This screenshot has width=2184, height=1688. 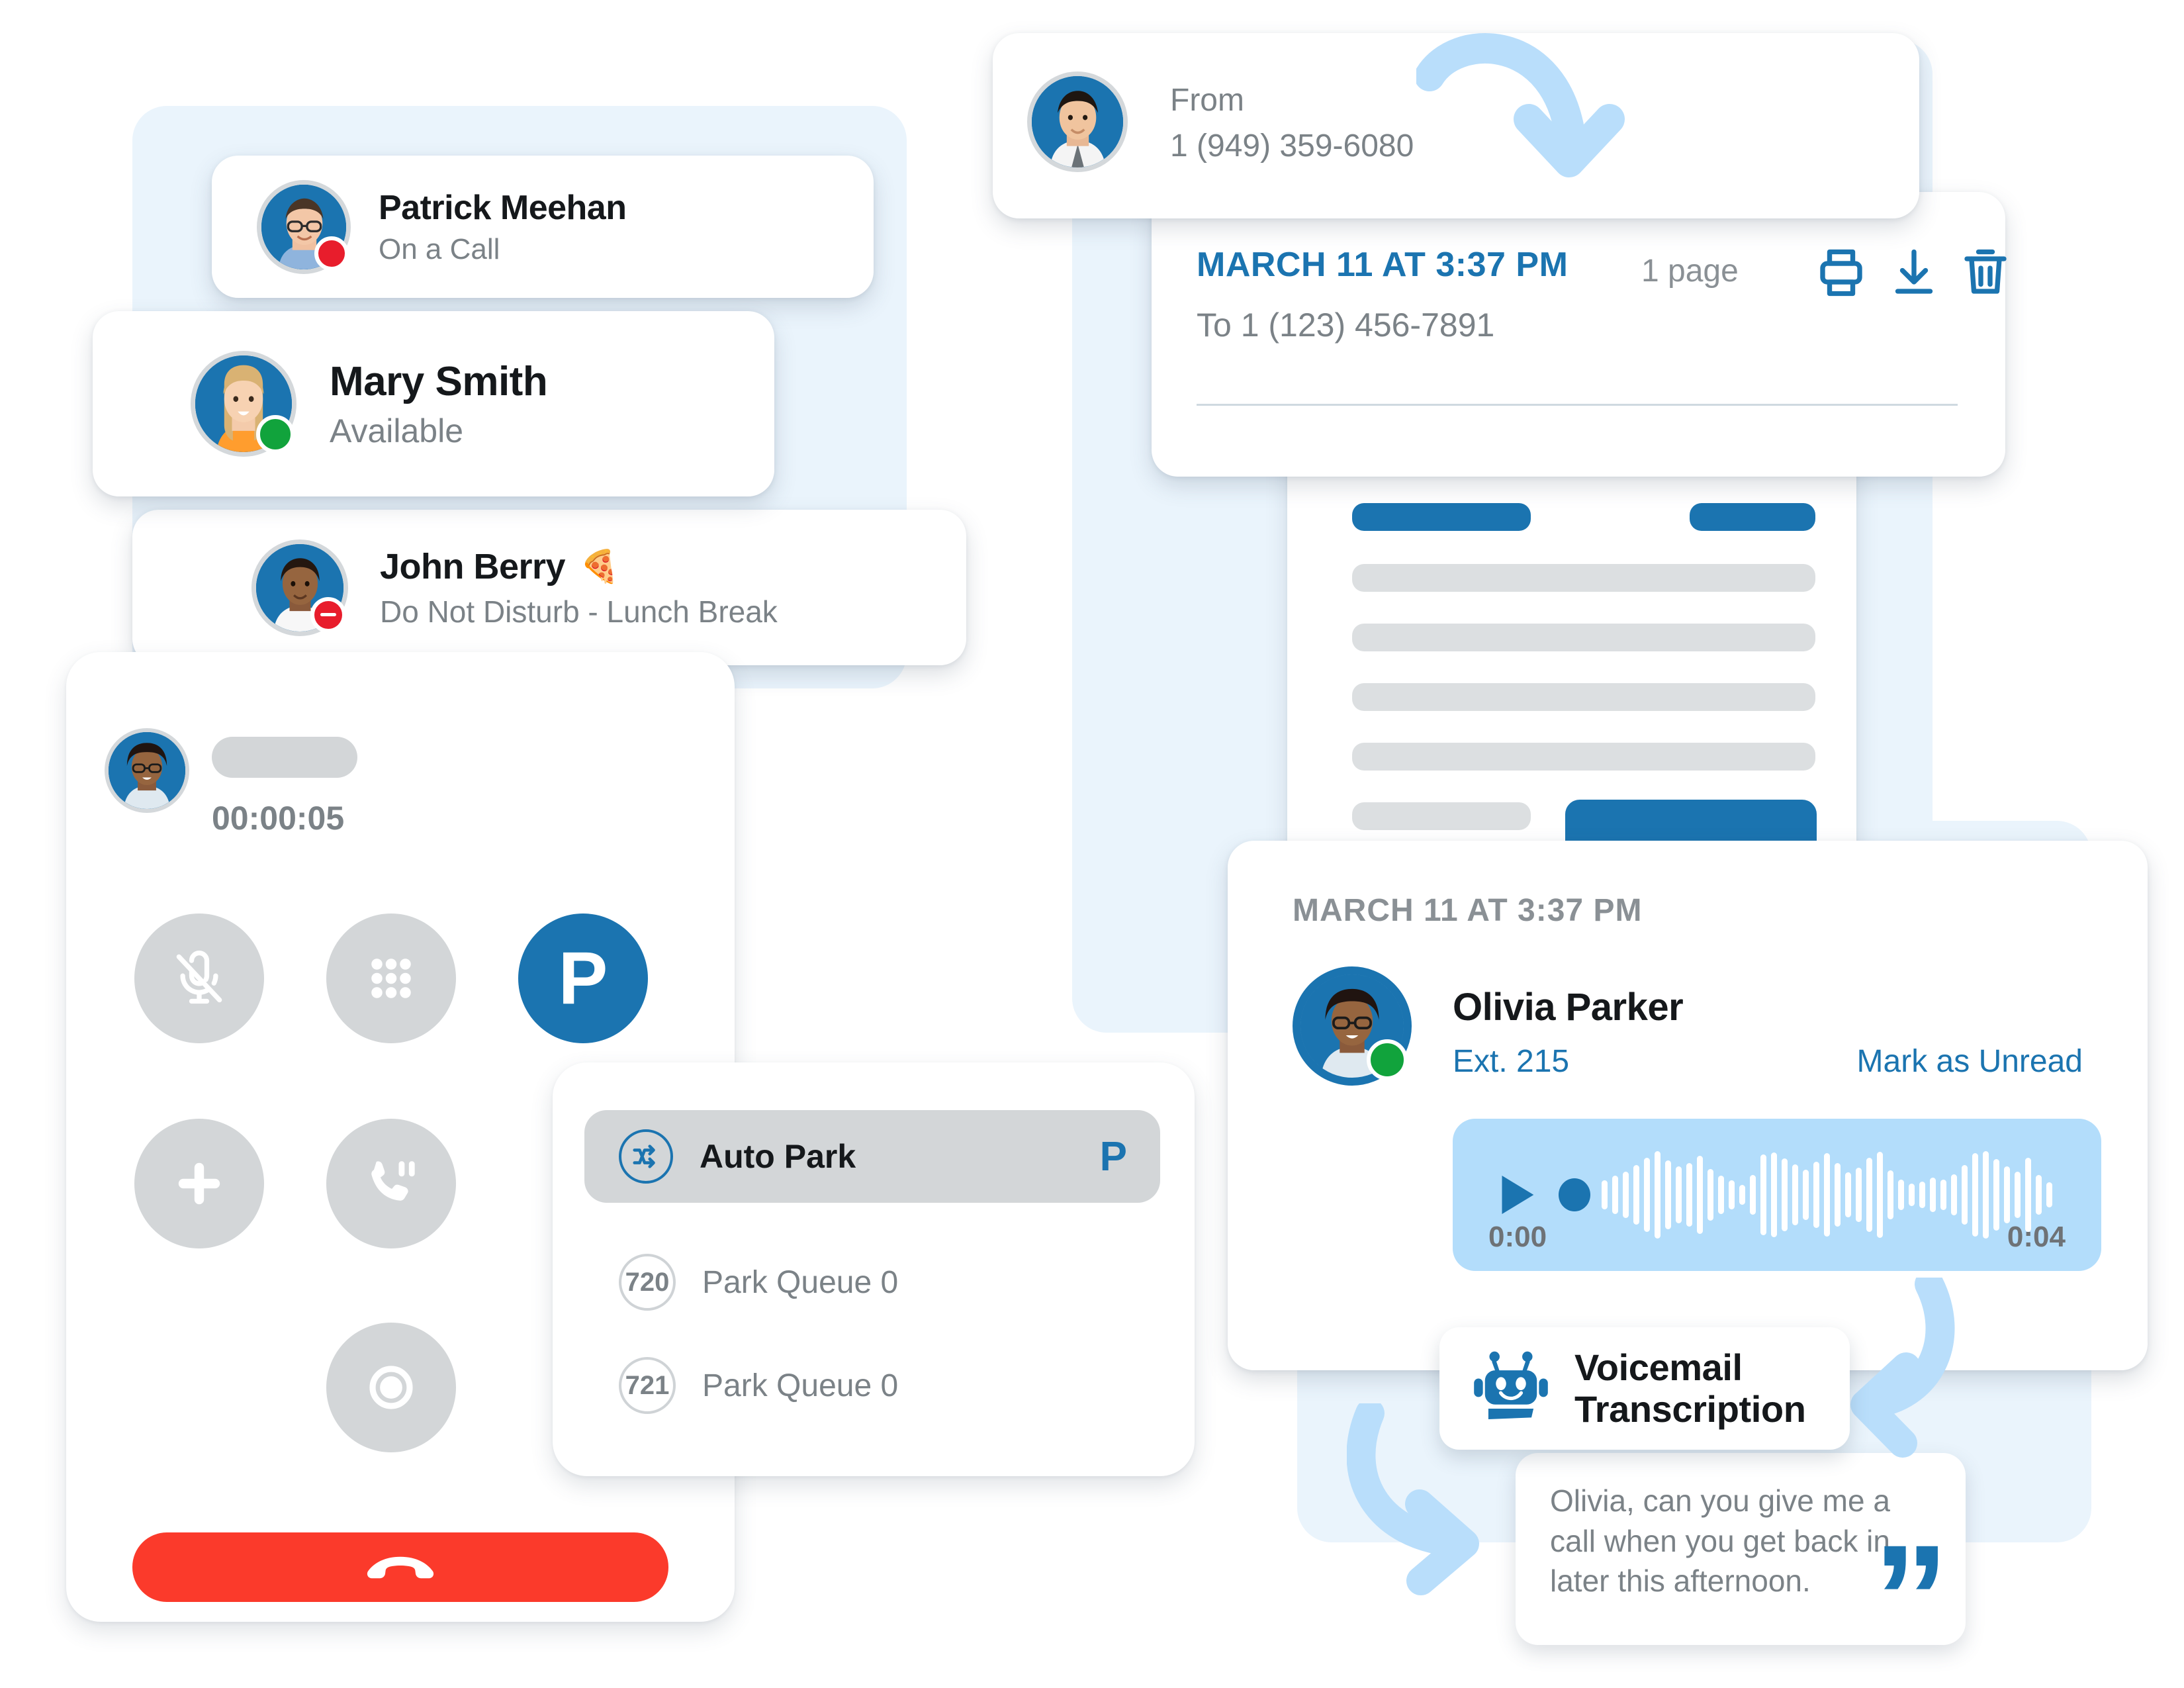 I want to click on park-menu-item-label: Auto Park, so click(x=778, y=1156).